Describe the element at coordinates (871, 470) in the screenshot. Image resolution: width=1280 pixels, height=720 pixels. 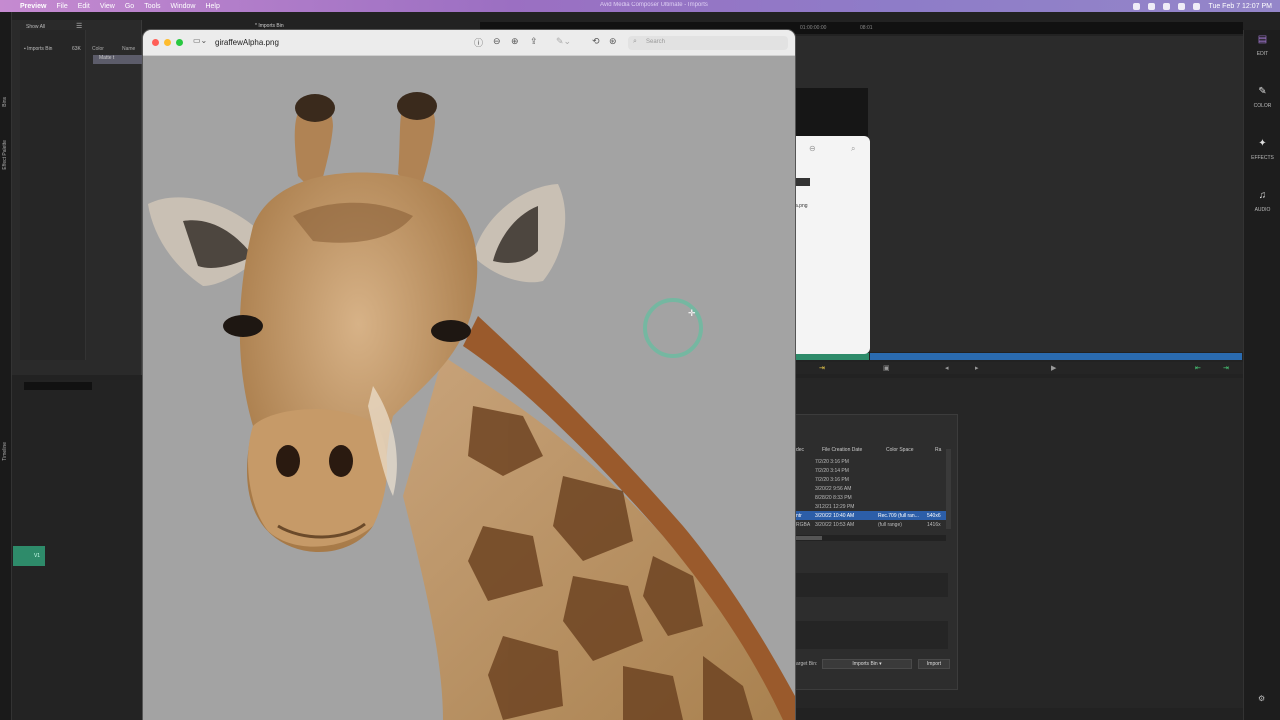
I see `import-file-row: 7/2/20 3:14 PM` at that location.